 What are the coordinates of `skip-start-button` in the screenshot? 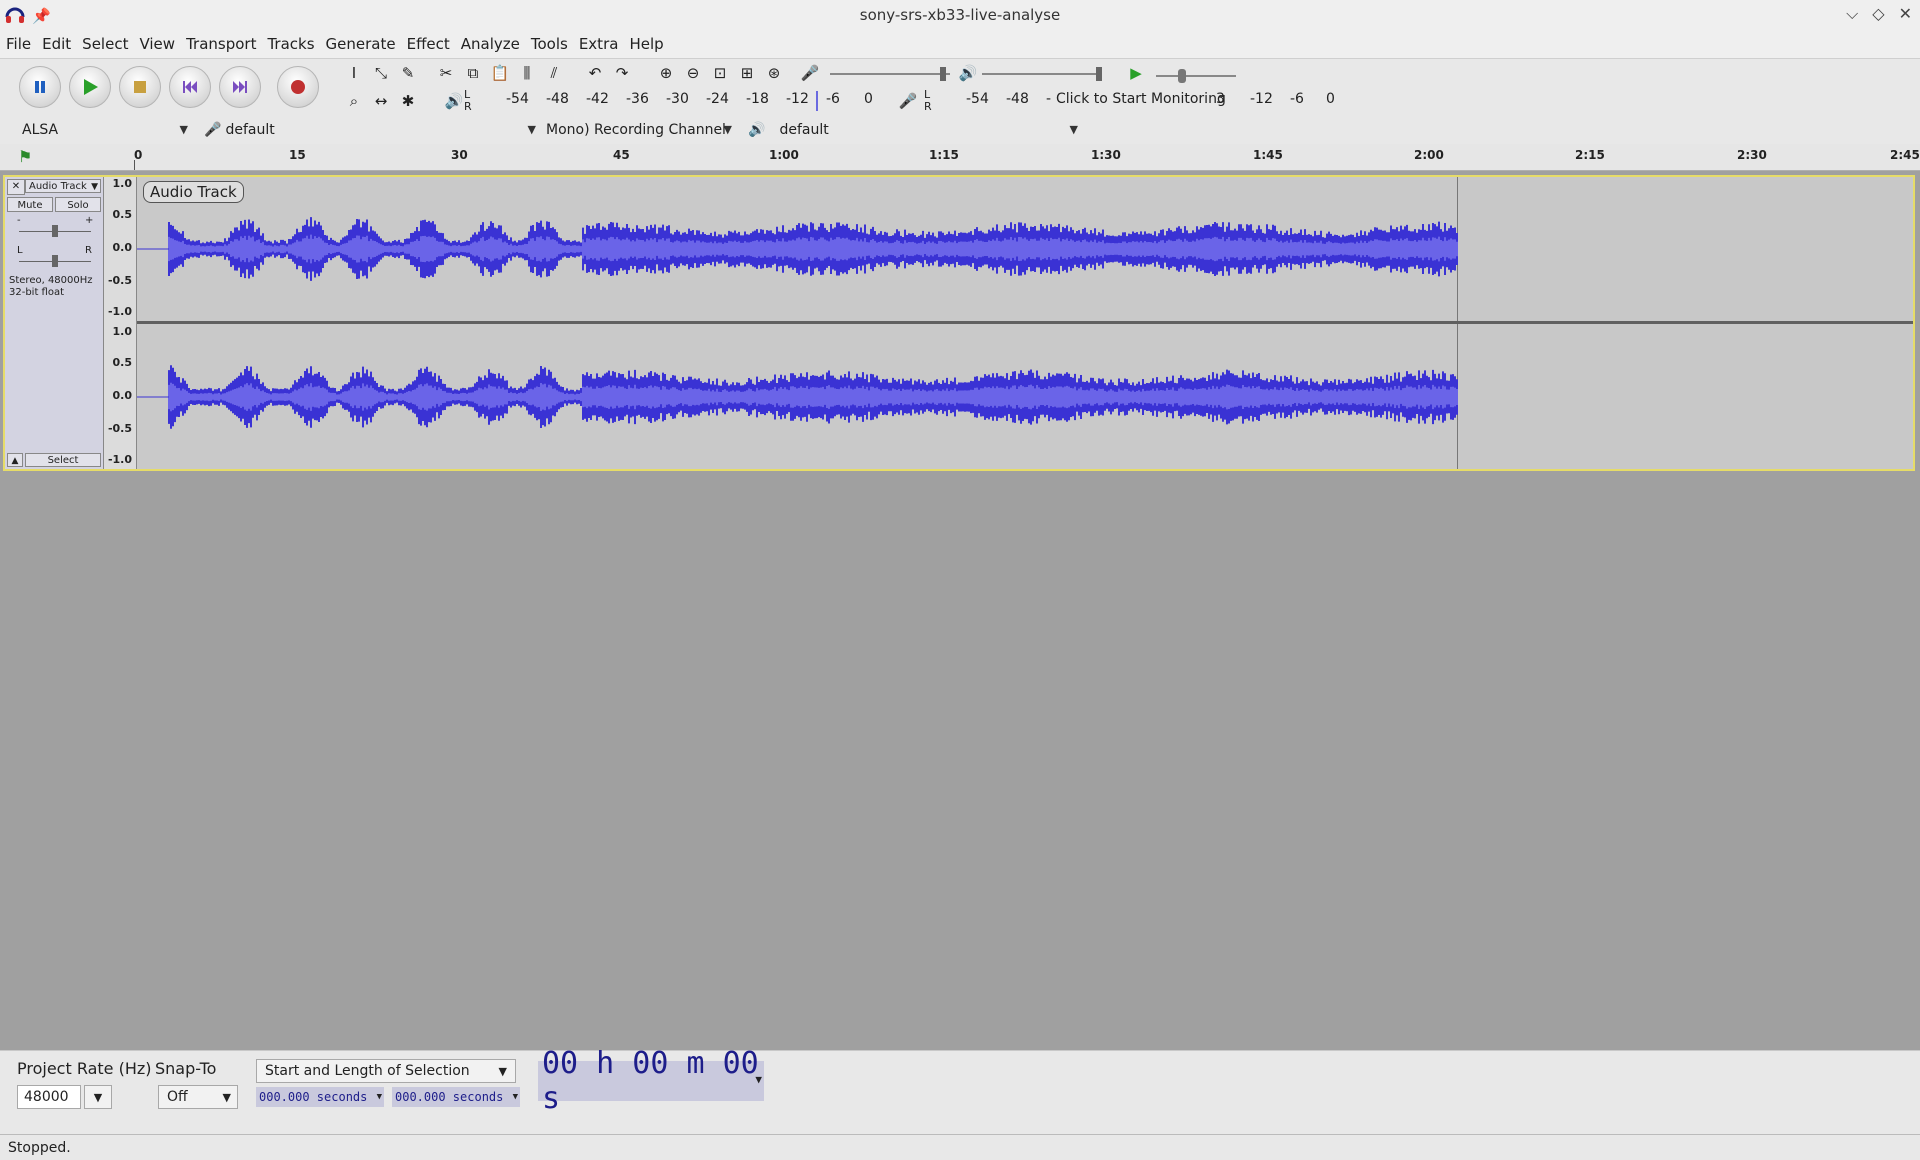 It's located at (190, 87).